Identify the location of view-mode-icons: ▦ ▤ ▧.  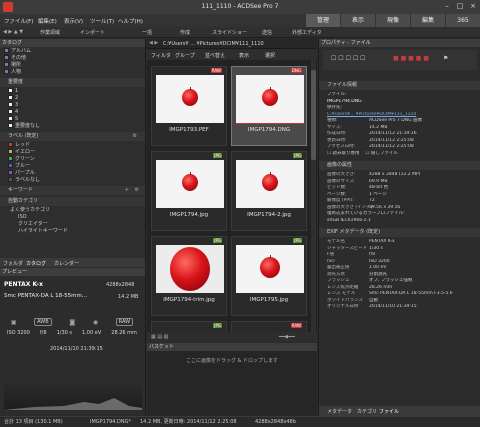
(159, 337).